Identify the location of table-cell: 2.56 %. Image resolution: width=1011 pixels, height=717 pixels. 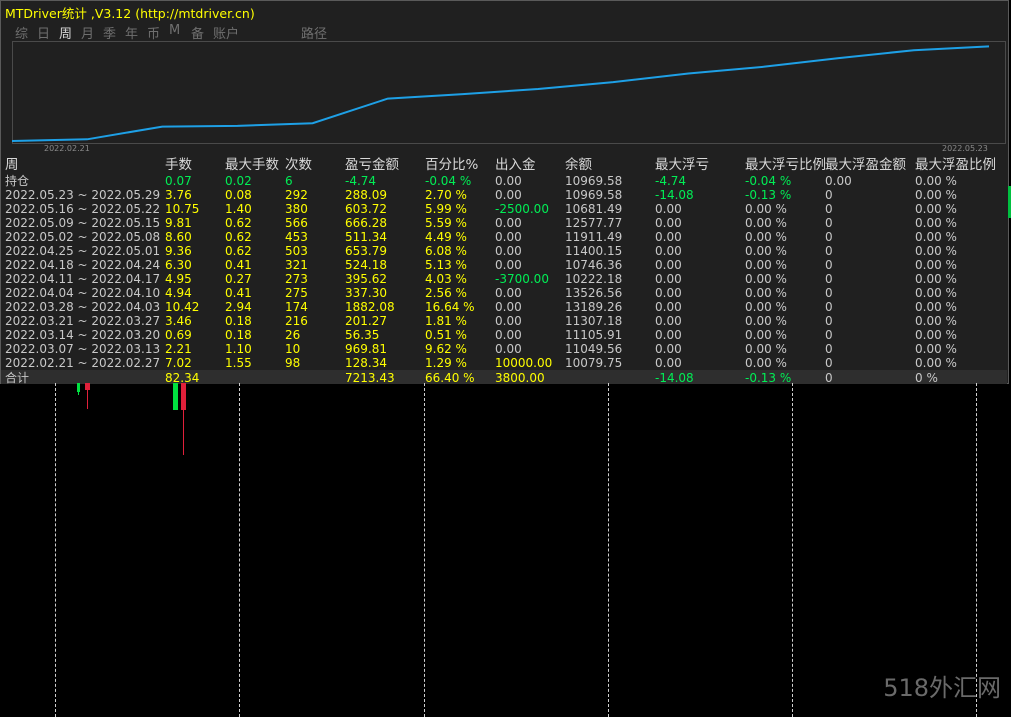
(446, 293).